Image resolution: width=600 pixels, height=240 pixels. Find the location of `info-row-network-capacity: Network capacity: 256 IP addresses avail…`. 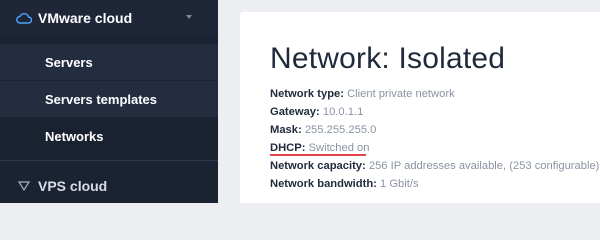

info-row-network-capacity: Network capacity: 256 IP addresses avail… is located at coordinates (434, 166).